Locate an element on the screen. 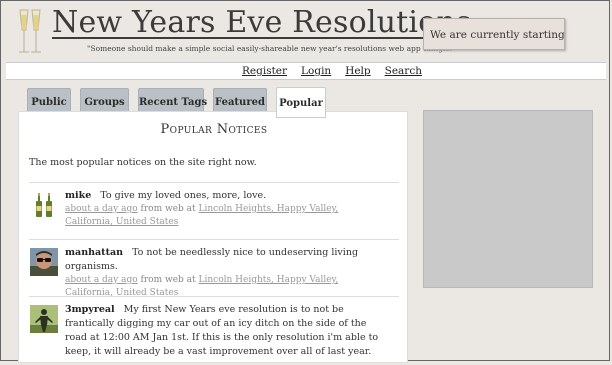 The image size is (612, 365). silhouette-avatar is located at coordinates (44, 319).